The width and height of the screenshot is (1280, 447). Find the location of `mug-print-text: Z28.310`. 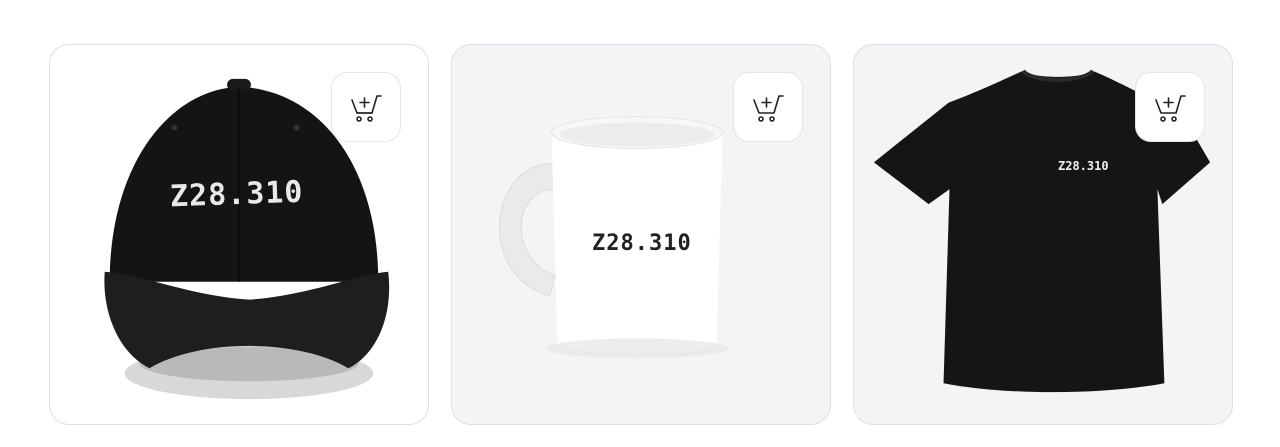

mug-print-text: Z28.310 is located at coordinates (642, 243).